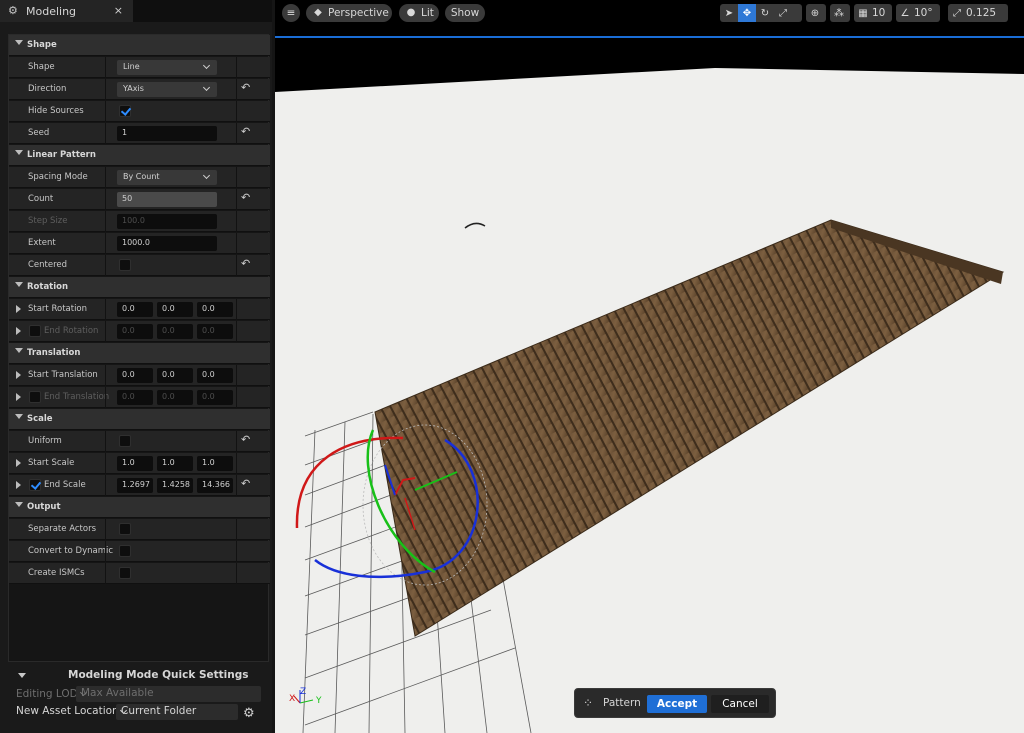  I want to click on direction-dropdown: YAxis, so click(167, 89).